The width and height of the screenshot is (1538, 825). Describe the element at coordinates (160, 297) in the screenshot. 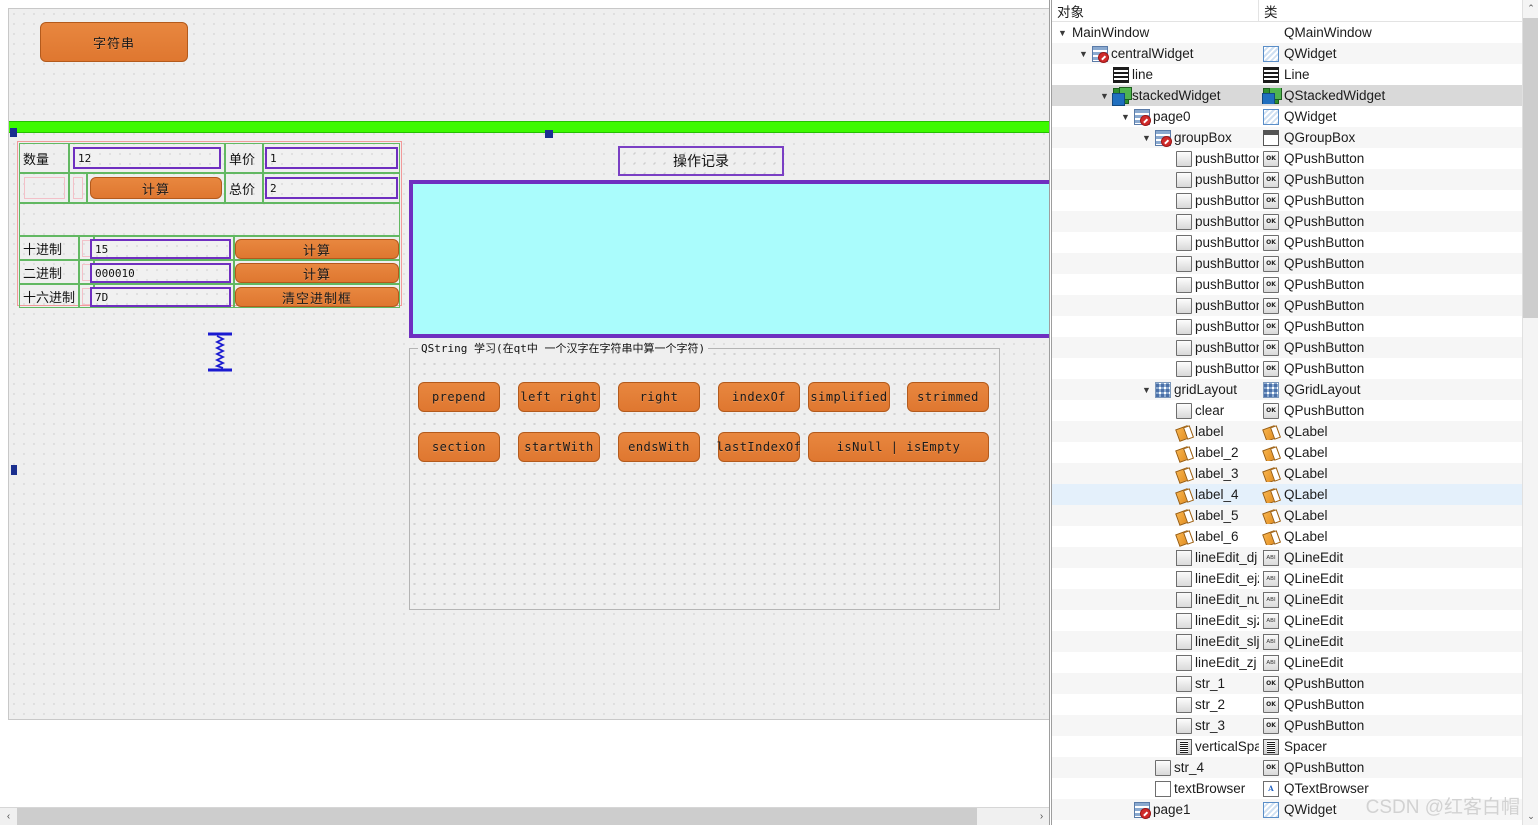

I see `lineedit-sljz: 7D` at that location.